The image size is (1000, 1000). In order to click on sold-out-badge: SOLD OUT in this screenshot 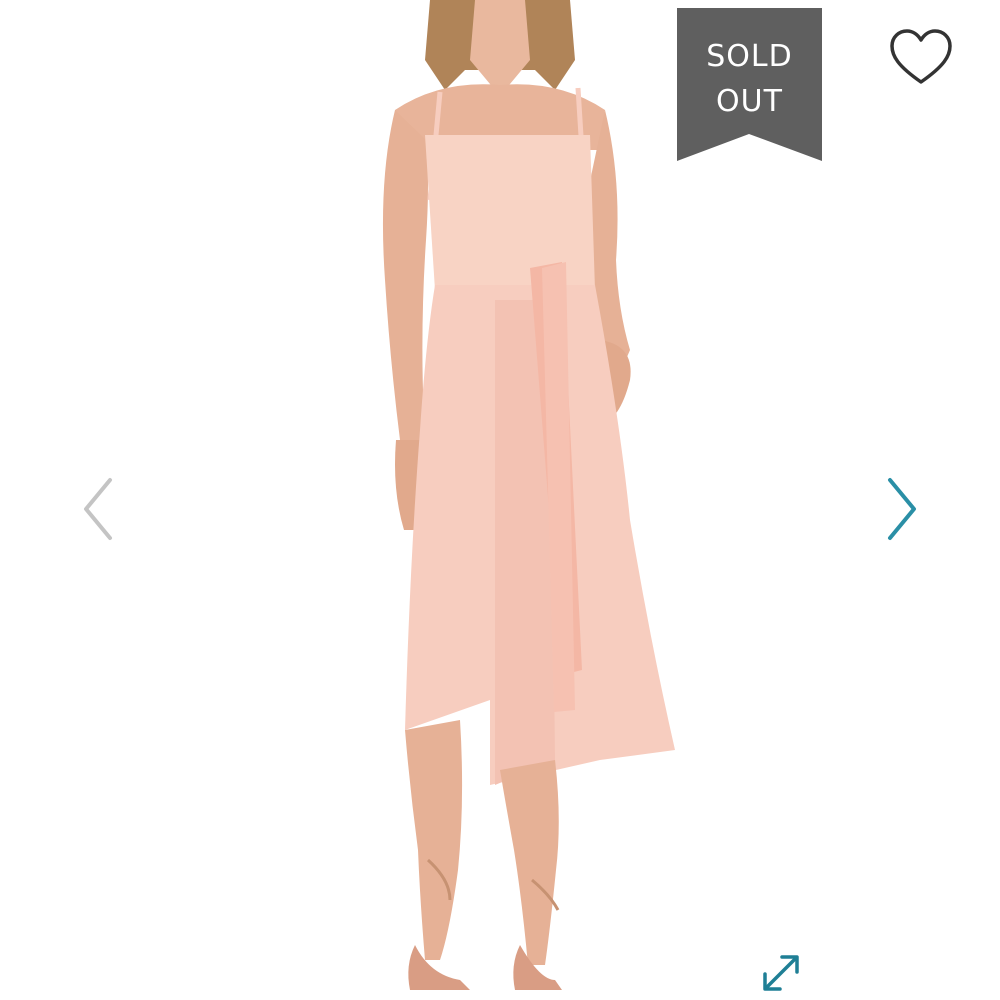, I will do `click(749, 84)`.